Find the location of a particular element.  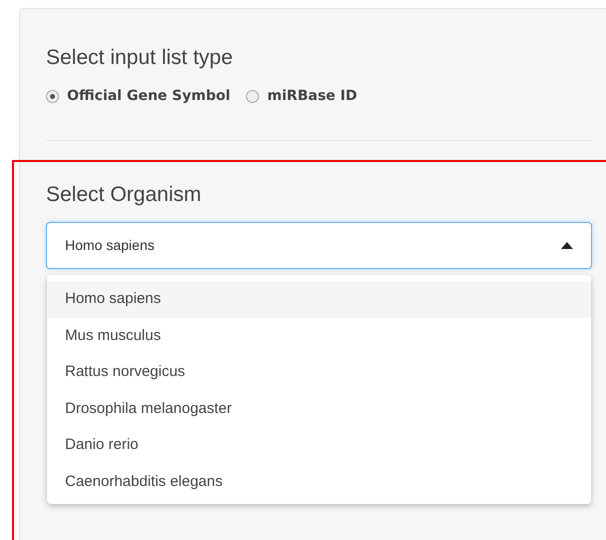

radio-label: miRBase ID is located at coordinates (312, 97).